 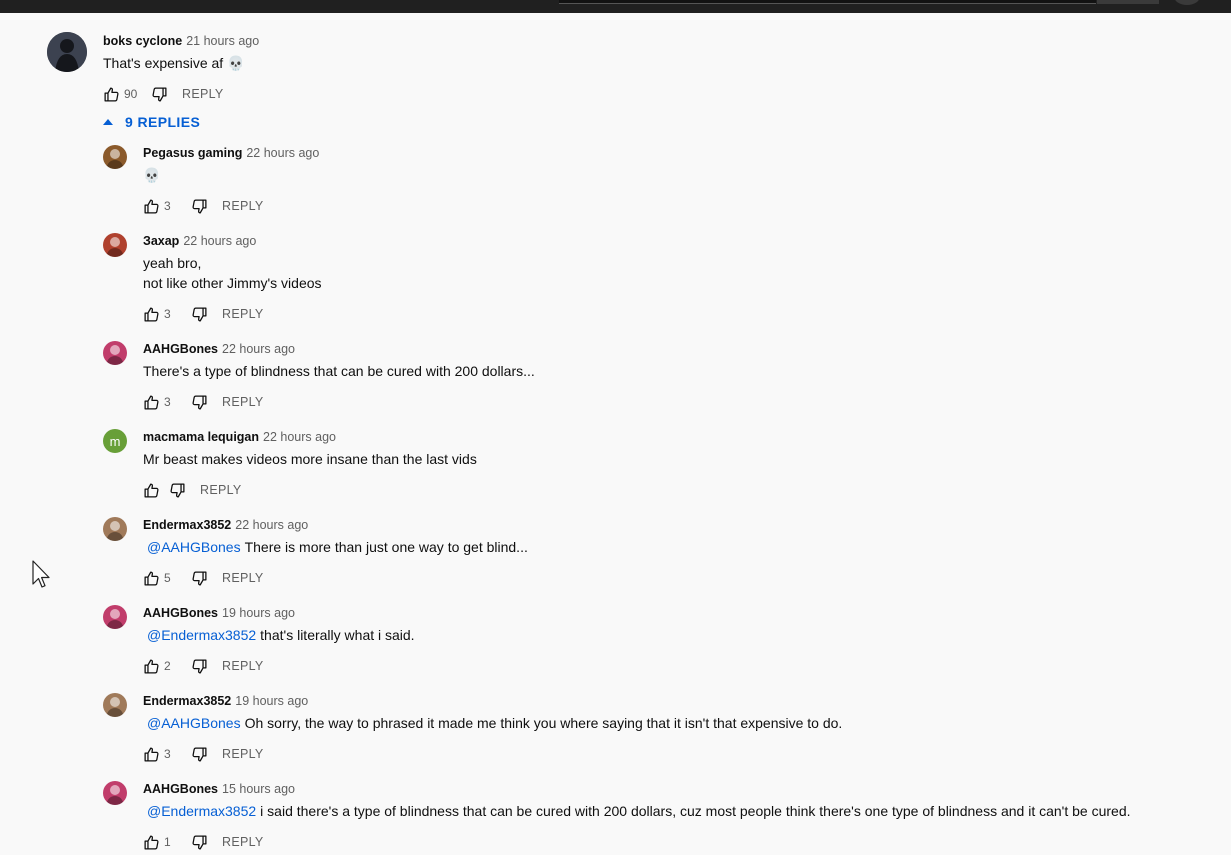 What do you see at coordinates (41, 574) in the screenshot?
I see `mouse-cursor-icon` at bounding box center [41, 574].